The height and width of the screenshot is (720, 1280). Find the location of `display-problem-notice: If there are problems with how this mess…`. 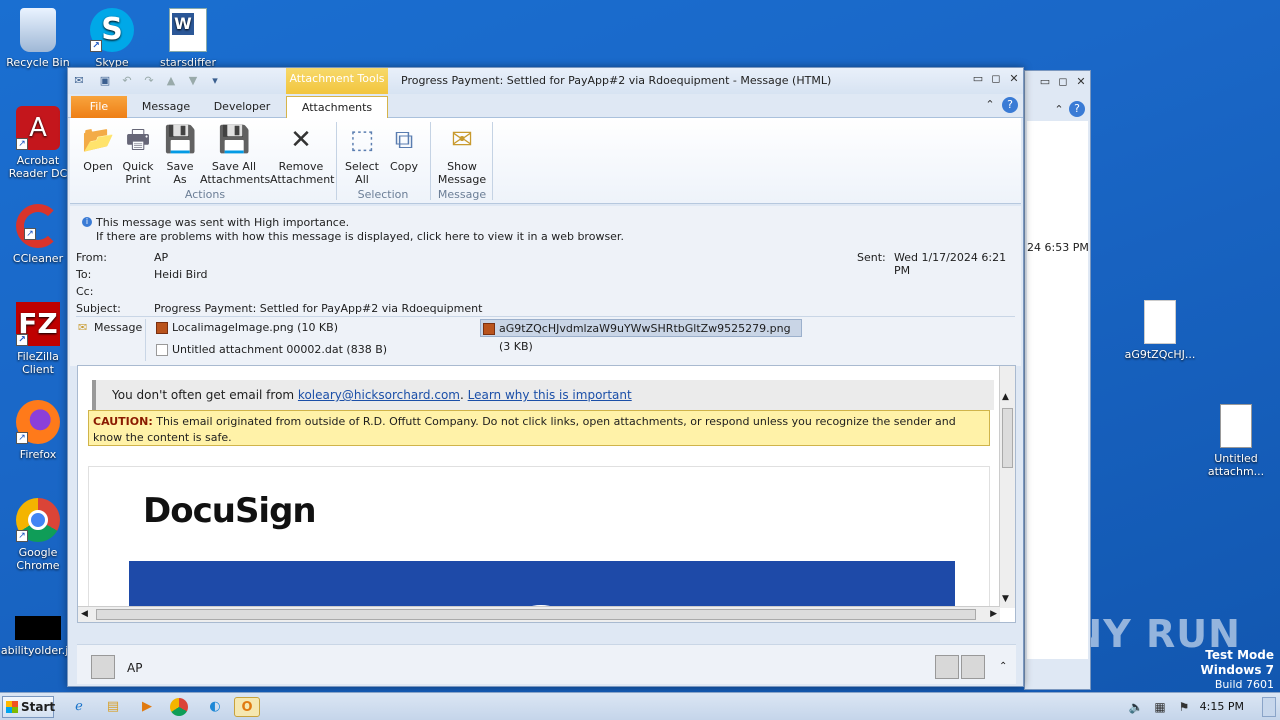

display-problem-notice: If there are problems with how this mess… is located at coordinates (360, 236).